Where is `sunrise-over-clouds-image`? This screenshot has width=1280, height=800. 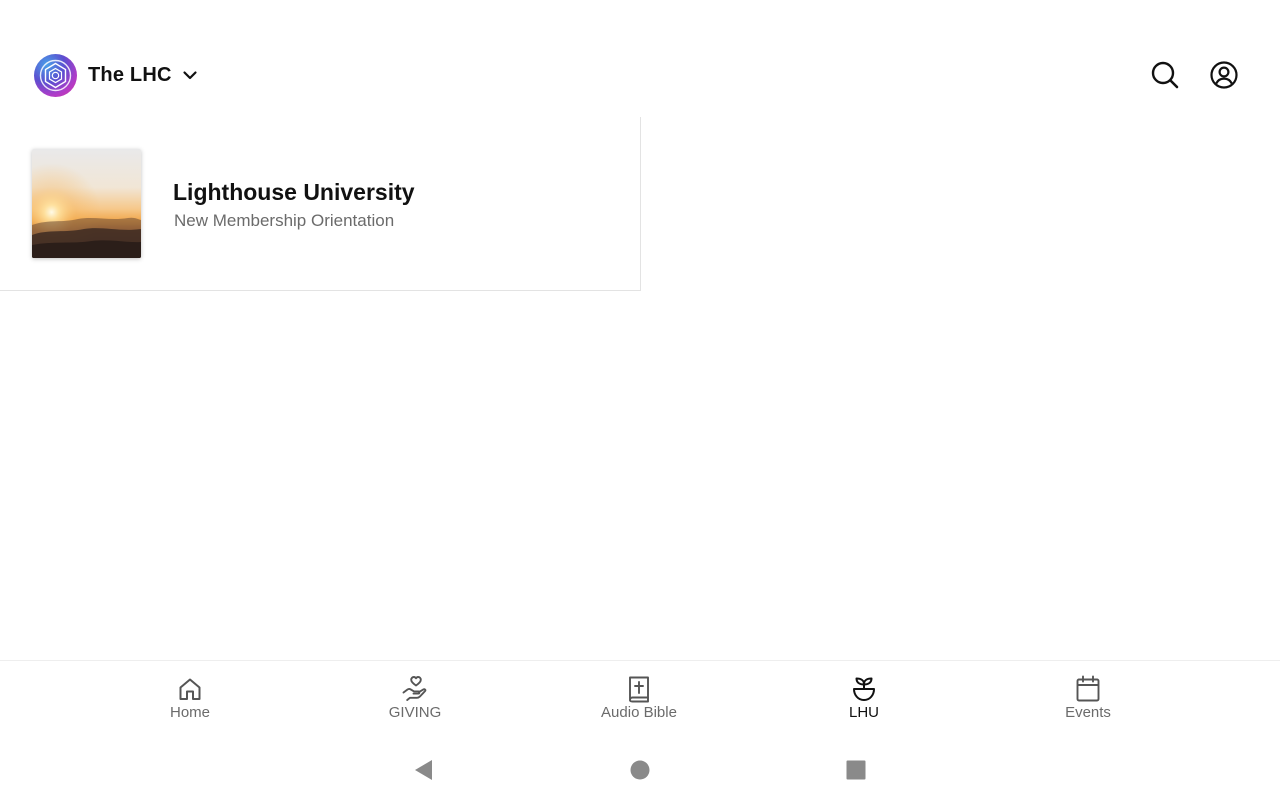 sunrise-over-clouds-image is located at coordinates (86, 203).